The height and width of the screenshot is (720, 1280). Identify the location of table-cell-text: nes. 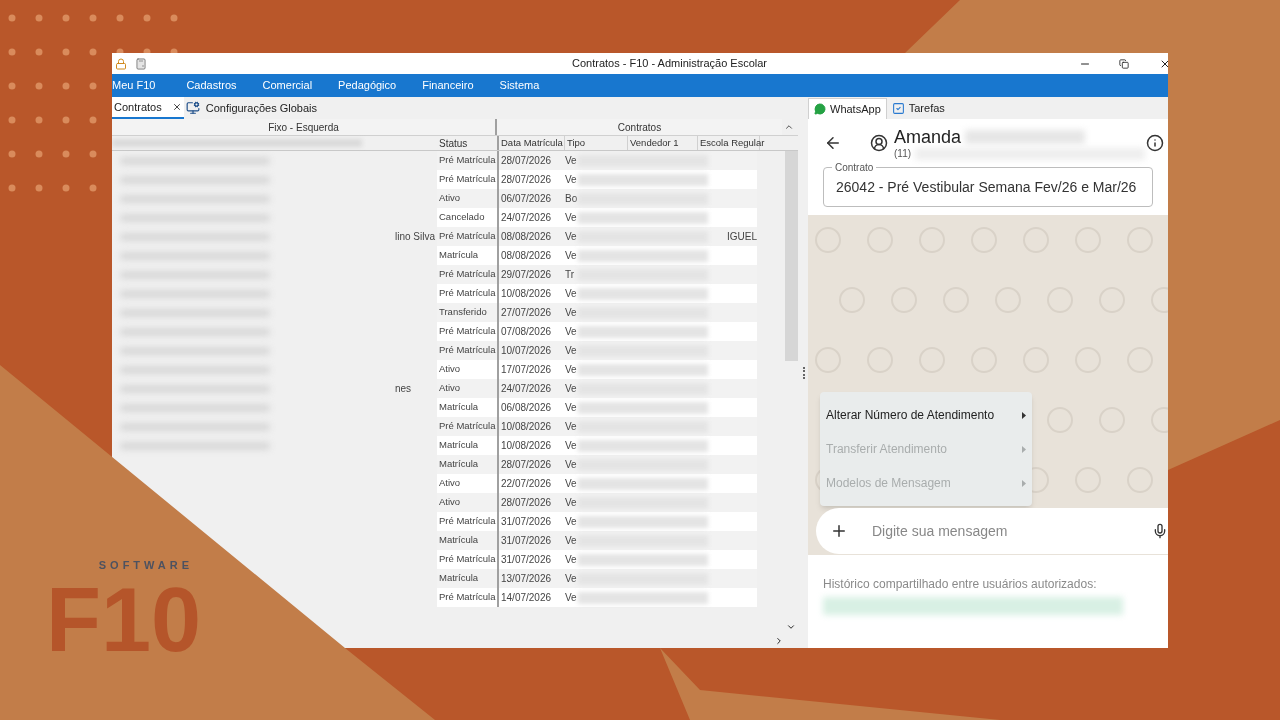
(403, 389).